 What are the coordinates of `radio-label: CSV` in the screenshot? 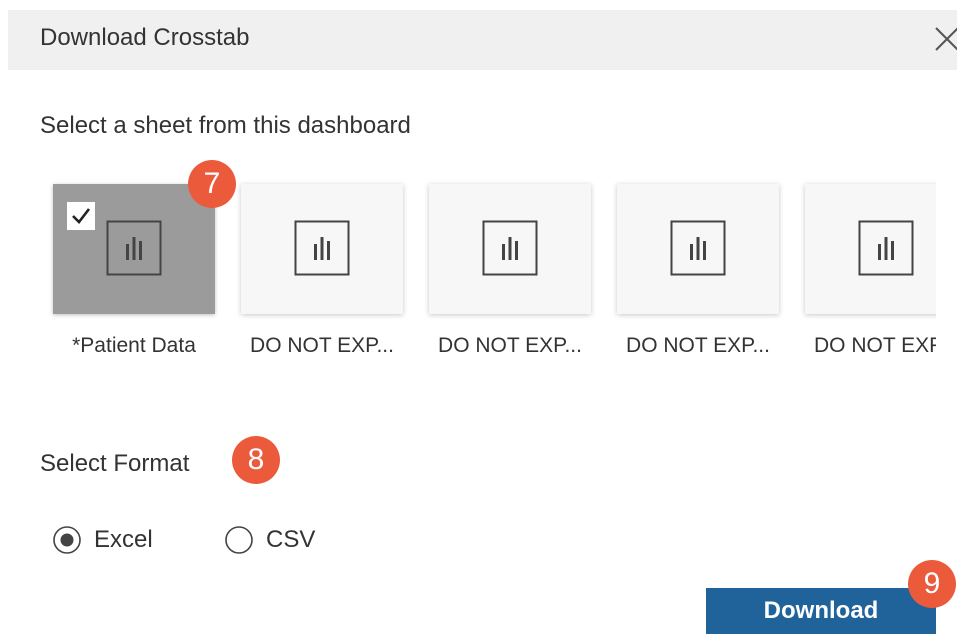 It's located at (291, 539).